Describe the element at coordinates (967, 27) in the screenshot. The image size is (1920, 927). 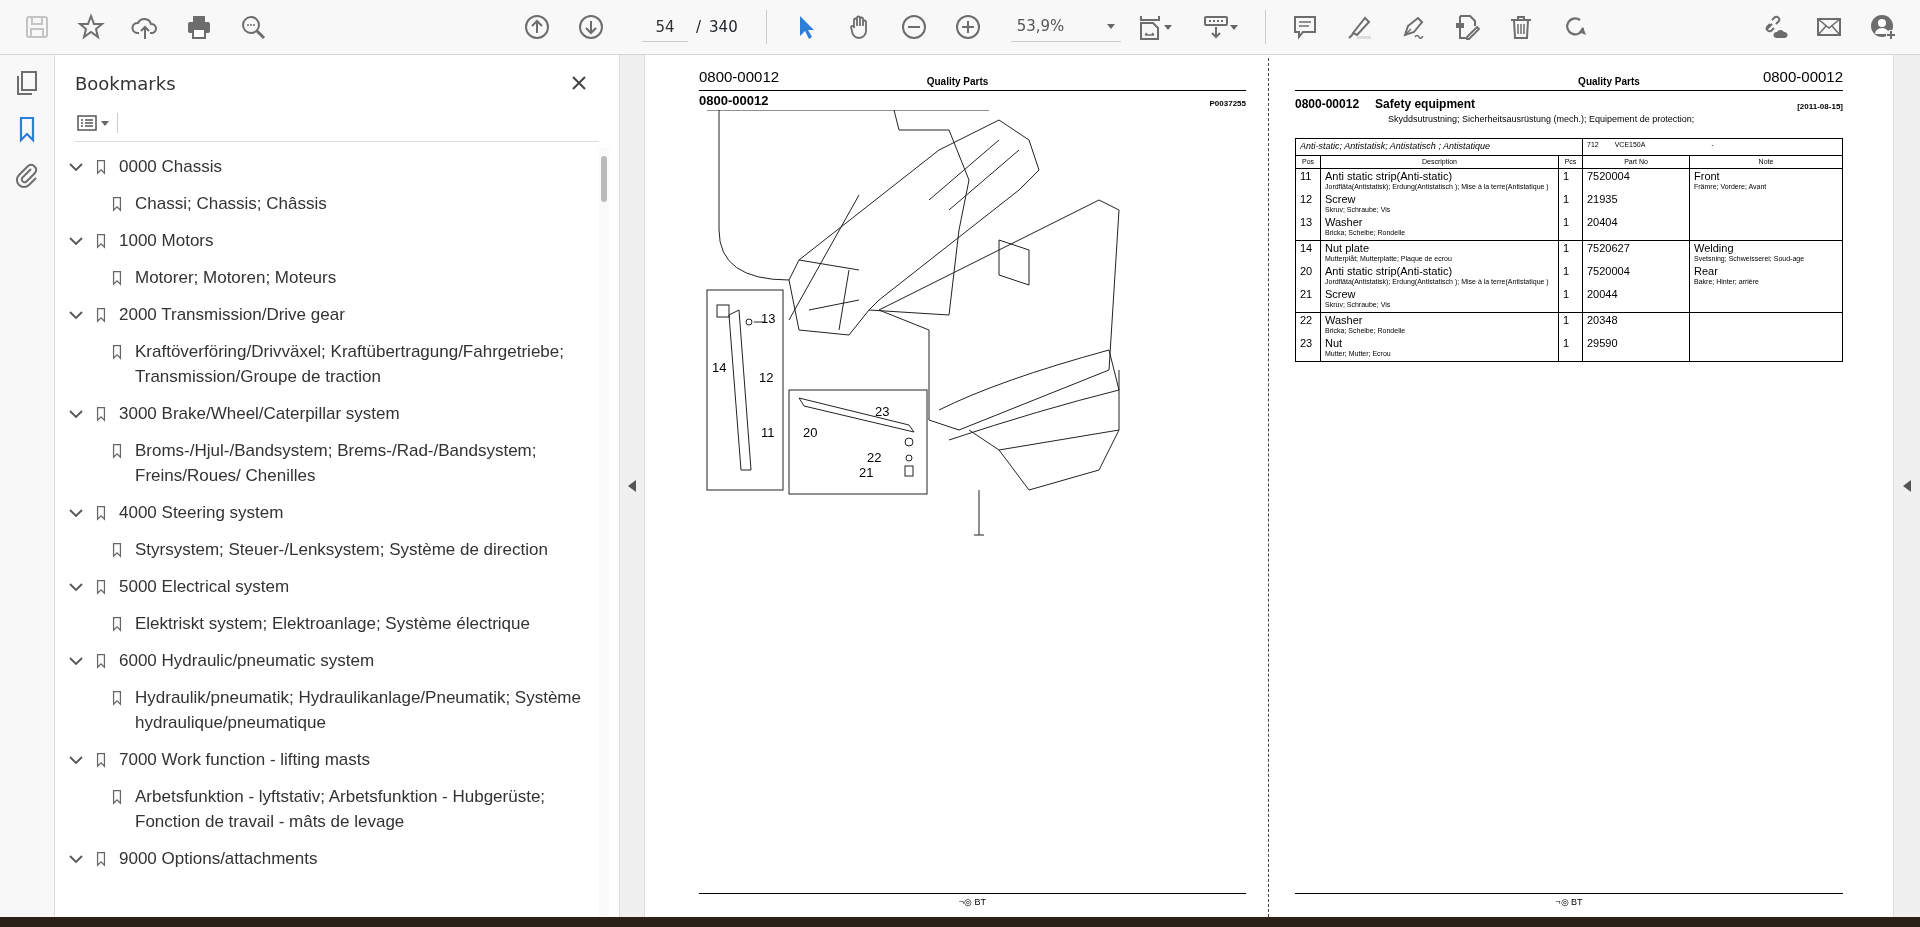
I see `plus-circle-icon` at that location.